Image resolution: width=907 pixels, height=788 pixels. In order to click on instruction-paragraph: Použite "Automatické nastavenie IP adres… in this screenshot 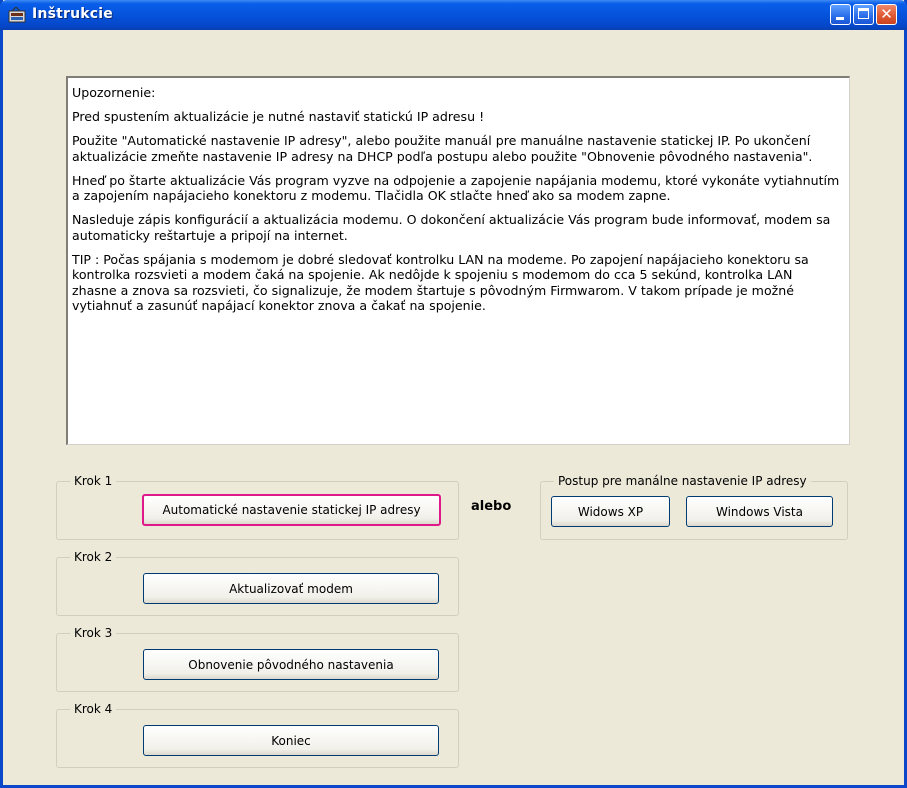, I will do `click(442, 148)`.